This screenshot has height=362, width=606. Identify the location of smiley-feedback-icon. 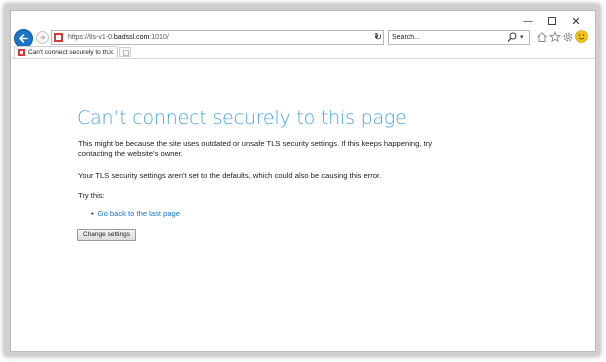
(581, 36).